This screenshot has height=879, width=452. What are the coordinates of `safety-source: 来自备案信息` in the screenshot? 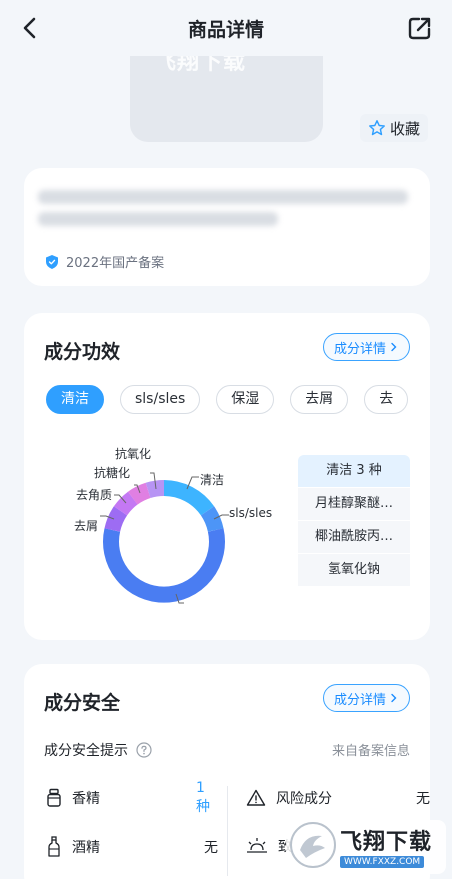 It's located at (370, 751).